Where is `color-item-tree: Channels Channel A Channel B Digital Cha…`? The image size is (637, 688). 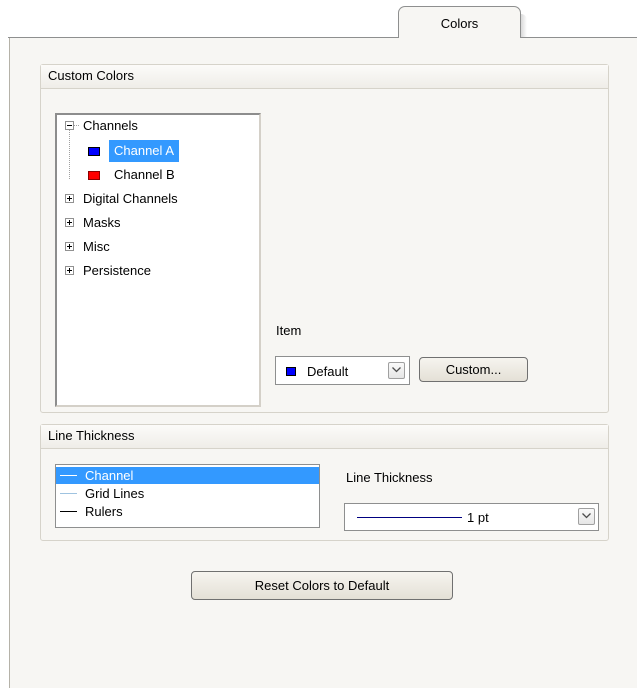 color-item-tree: Channels Channel A Channel B Digital Cha… is located at coordinates (158, 260).